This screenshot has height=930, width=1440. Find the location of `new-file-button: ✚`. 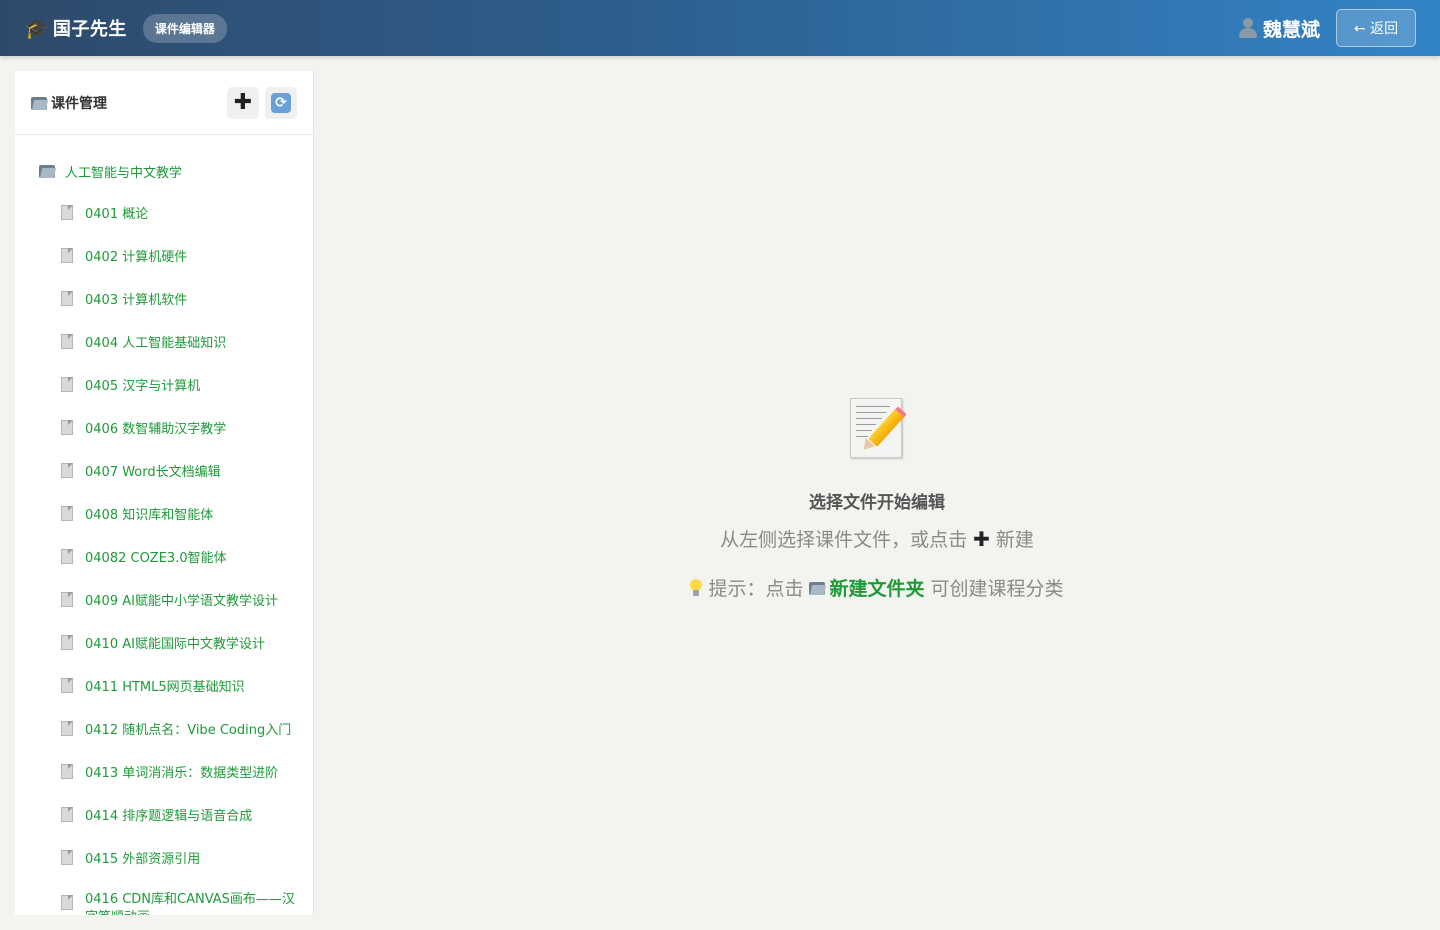

new-file-button: ✚ is located at coordinates (243, 102).